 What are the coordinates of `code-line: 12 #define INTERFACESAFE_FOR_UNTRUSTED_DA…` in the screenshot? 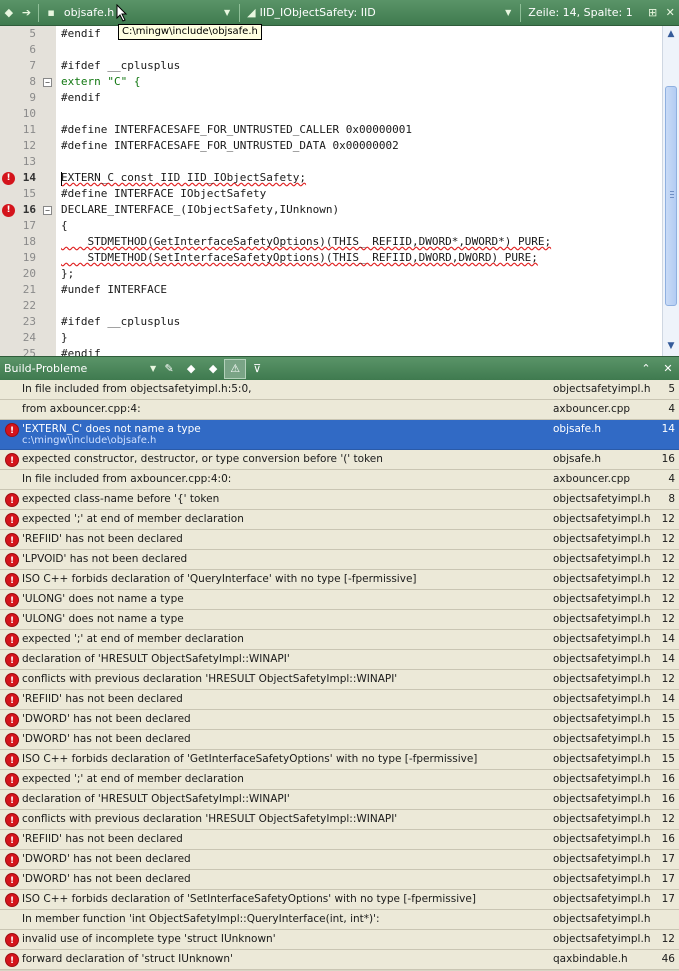 It's located at (331, 146).